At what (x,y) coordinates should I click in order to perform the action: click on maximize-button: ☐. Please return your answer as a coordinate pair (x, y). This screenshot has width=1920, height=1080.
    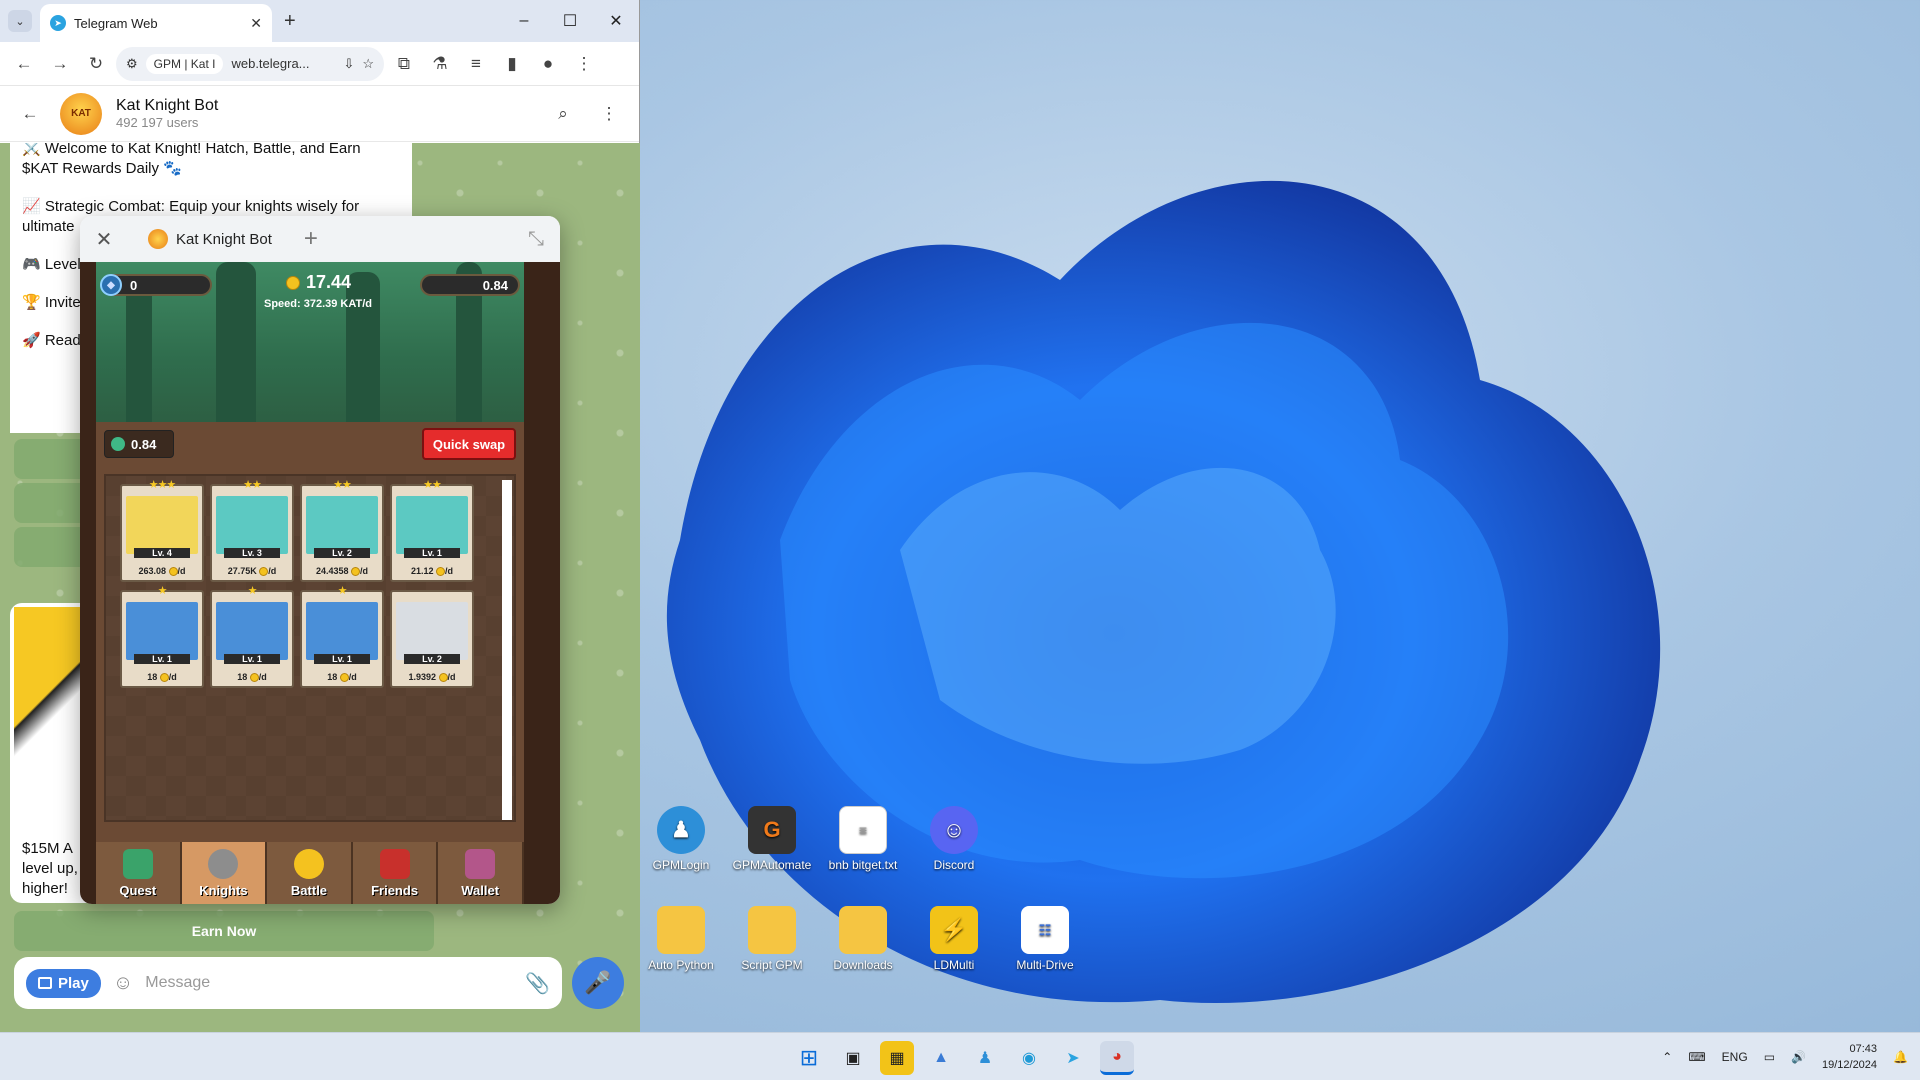
    Looking at the image, I should click on (570, 21).